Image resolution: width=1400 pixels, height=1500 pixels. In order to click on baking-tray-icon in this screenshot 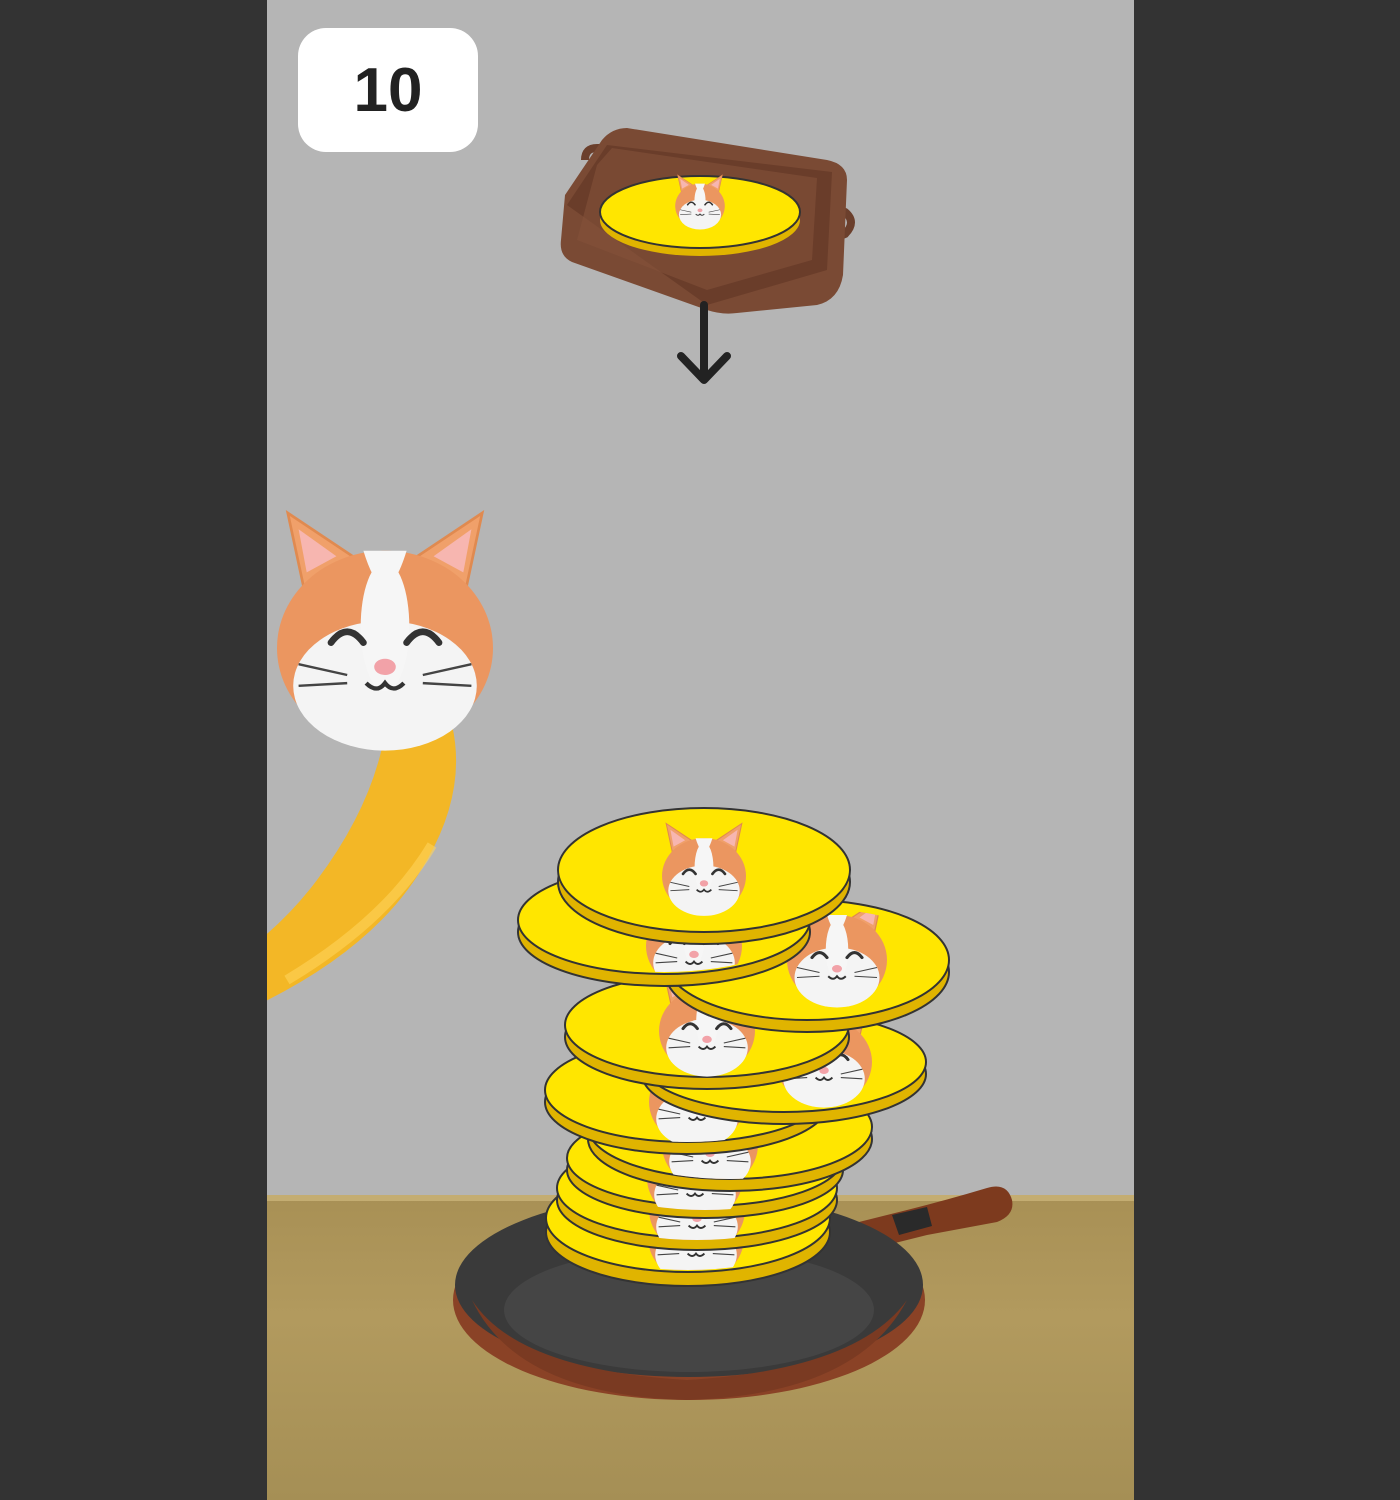, I will do `click(707, 221)`.